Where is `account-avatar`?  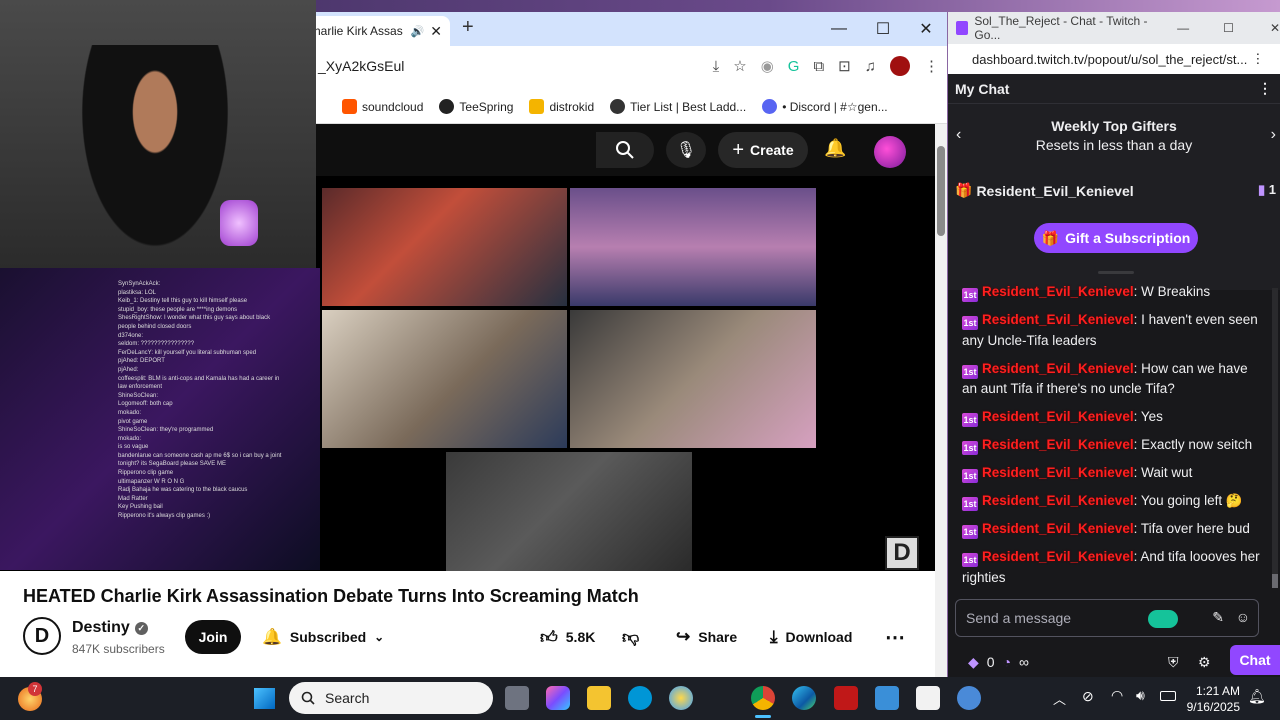 account-avatar is located at coordinates (890, 152).